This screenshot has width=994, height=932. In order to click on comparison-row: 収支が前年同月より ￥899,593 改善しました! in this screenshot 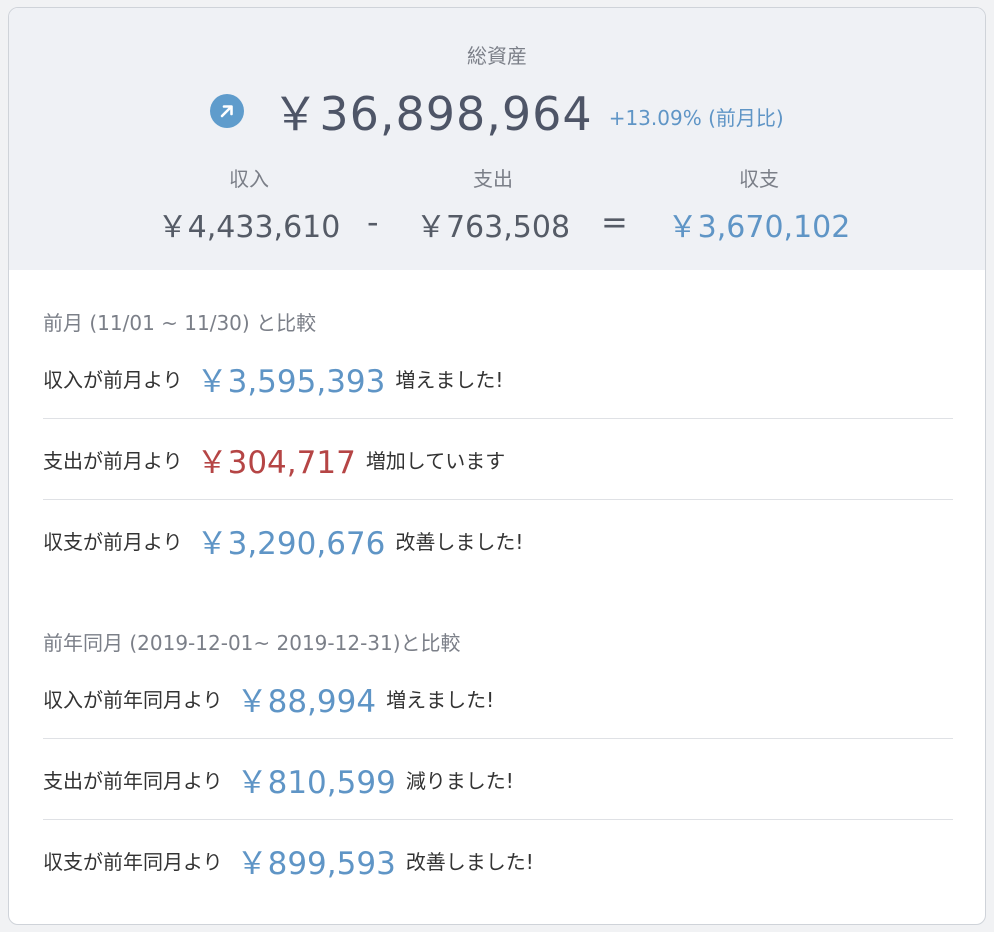, I will do `click(498, 860)`.